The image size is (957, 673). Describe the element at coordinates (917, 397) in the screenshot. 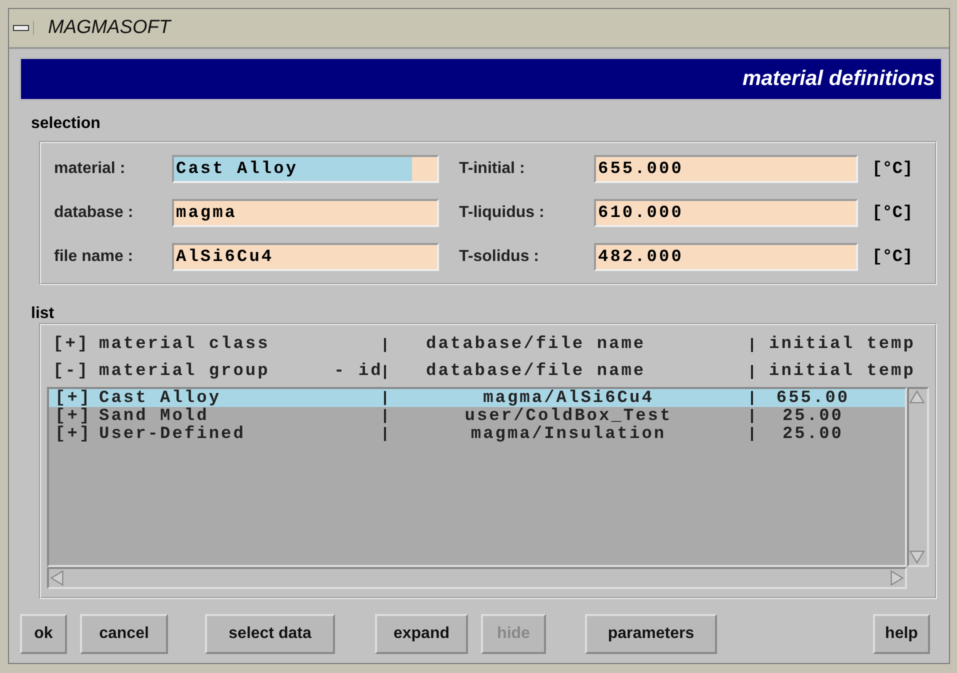

I see `scroll-up-icon` at that location.